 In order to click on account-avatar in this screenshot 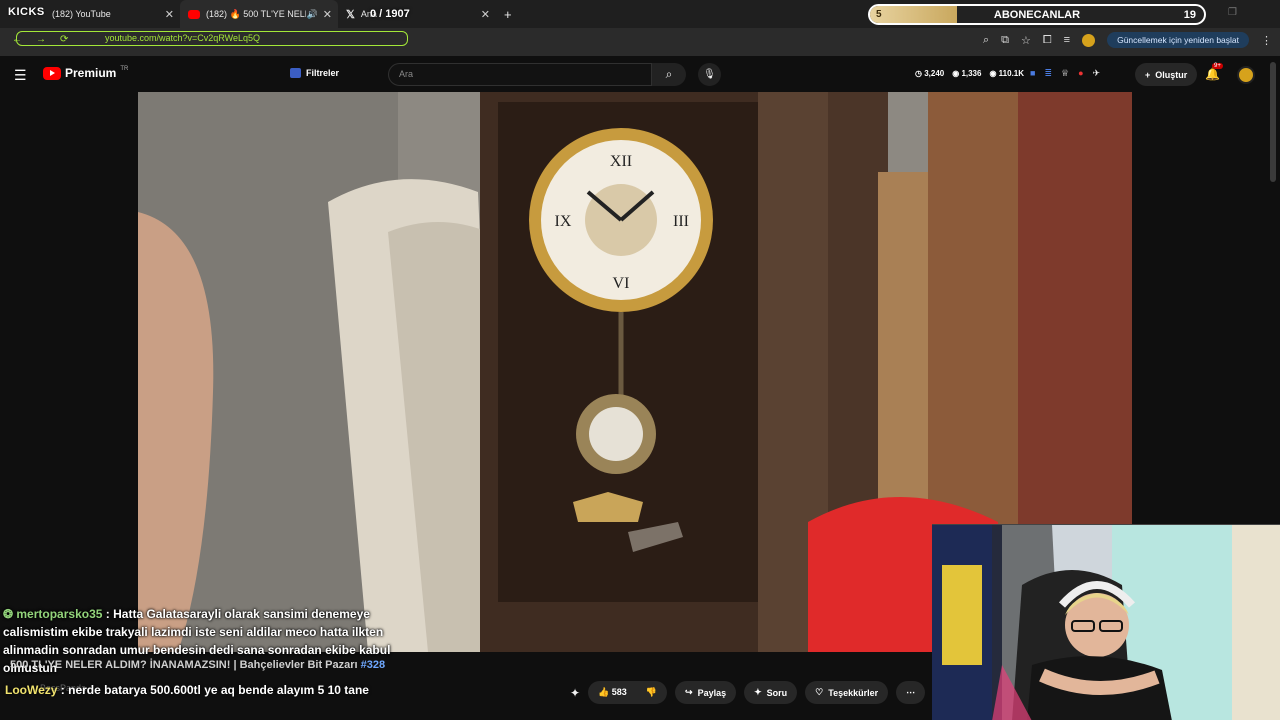, I will do `click(1246, 75)`.